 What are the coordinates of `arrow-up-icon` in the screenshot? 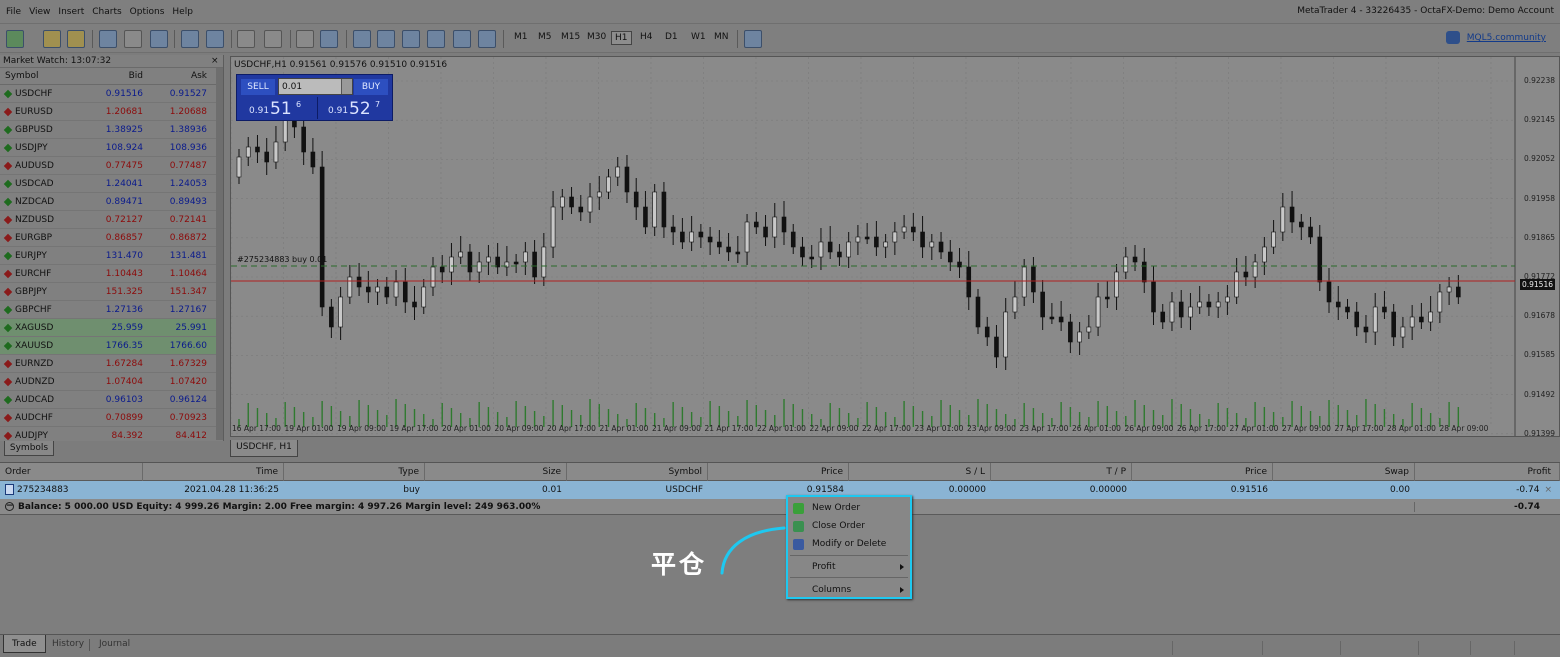 It's located at (8, 399).